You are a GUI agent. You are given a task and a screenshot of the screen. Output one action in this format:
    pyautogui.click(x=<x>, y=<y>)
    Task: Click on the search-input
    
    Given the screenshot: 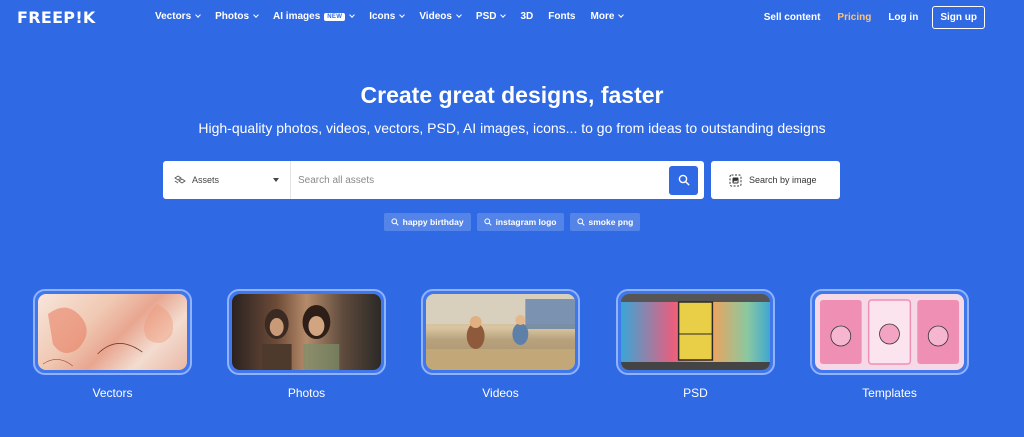 What is the action you would take?
    pyautogui.click(x=480, y=180)
    